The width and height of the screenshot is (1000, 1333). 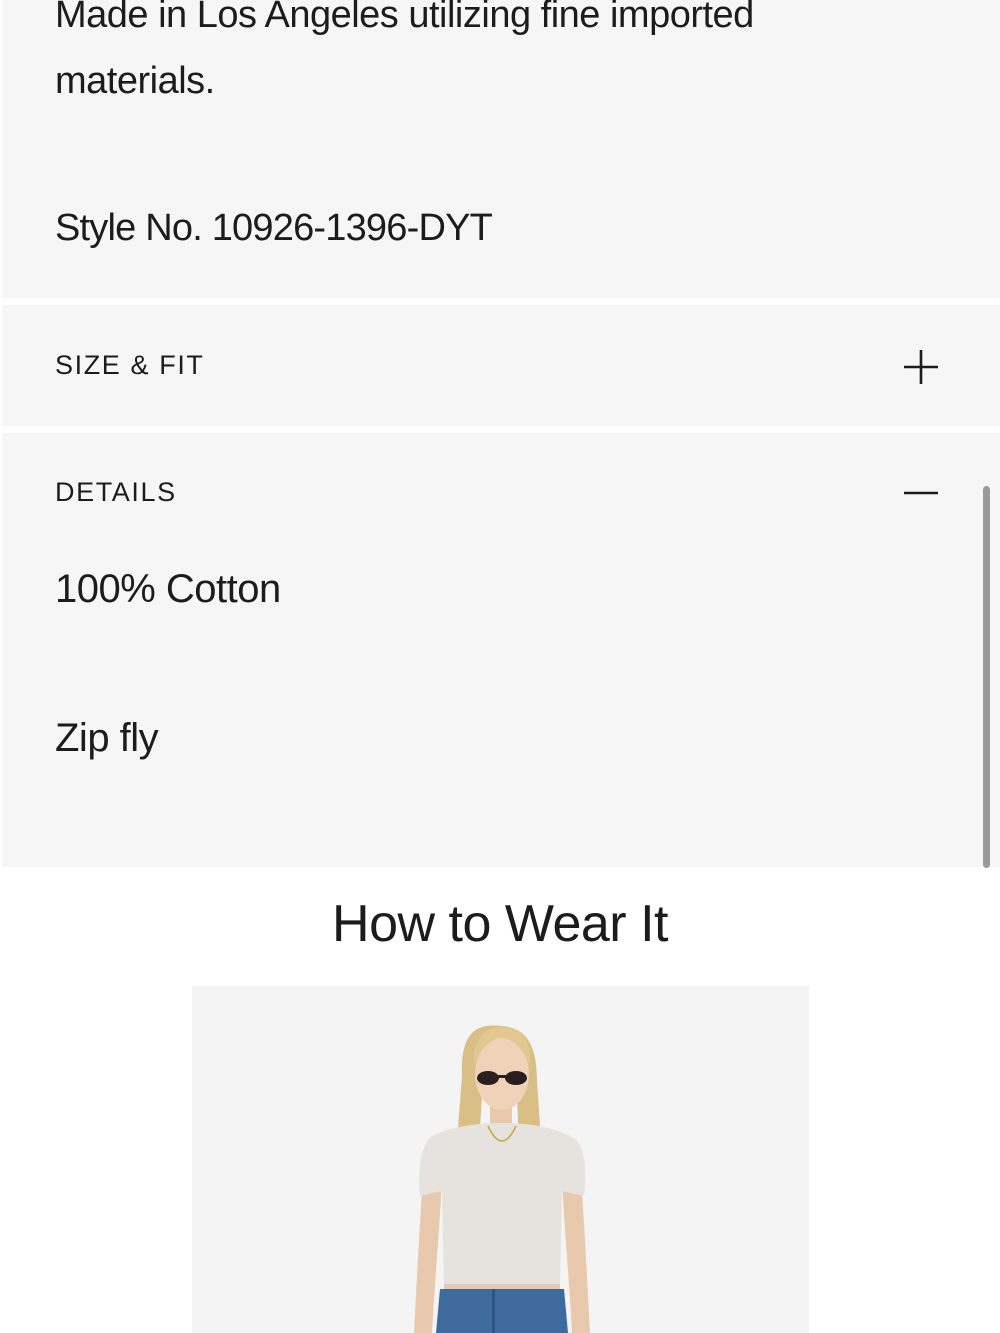 What do you see at coordinates (274, 228) in the screenshot?
I see `style-number: Style No. 10926-1396-DYT` at bounding box center [274, 228].